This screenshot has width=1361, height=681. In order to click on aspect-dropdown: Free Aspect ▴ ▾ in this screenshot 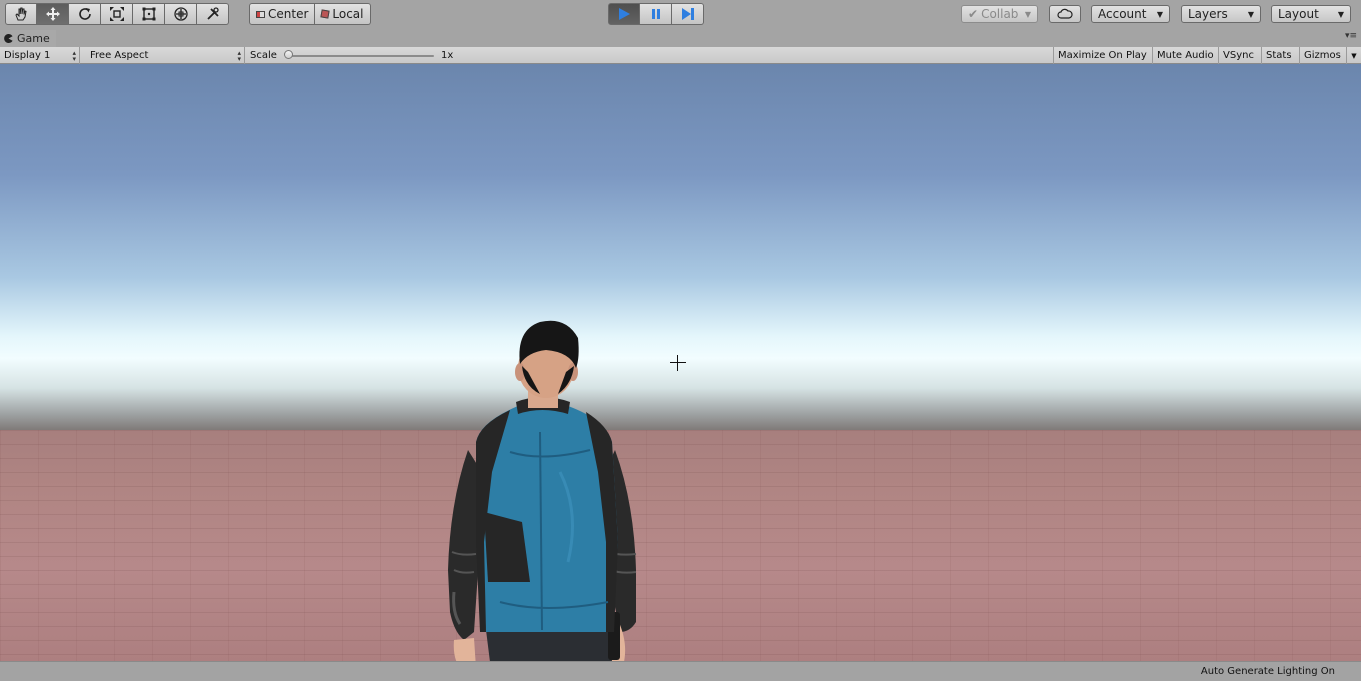, I will do `click(165, 55)`.